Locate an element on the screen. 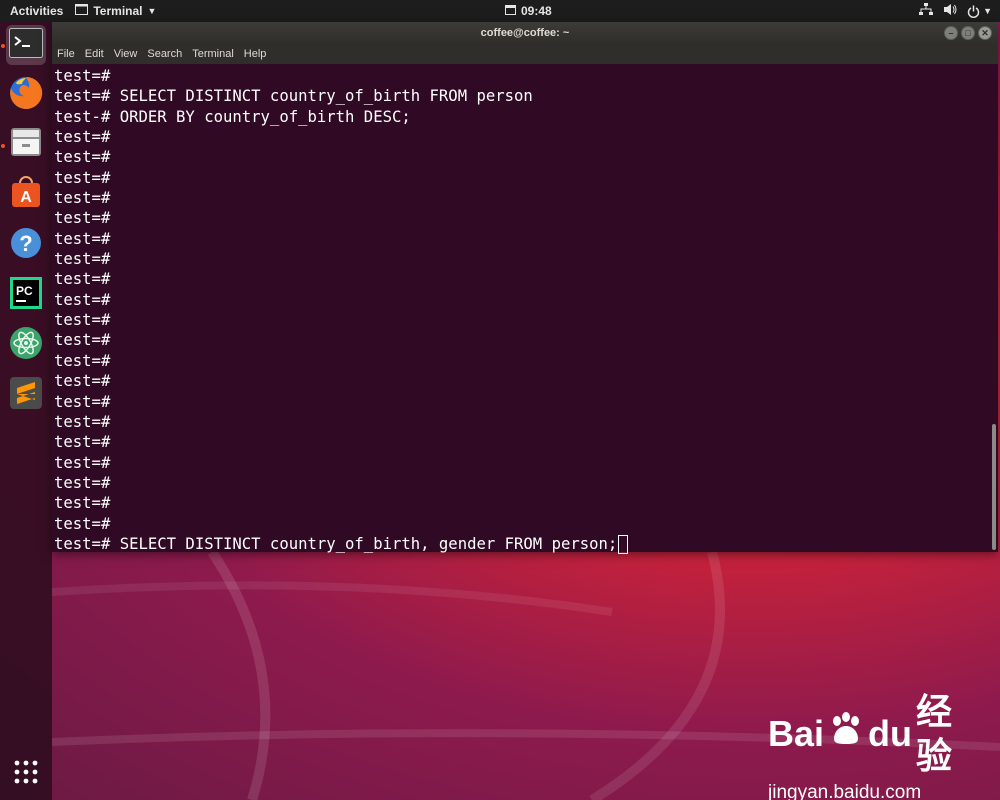 This screenshot has height=800, width=1000. help-icon: ? is located at coordinates (26, 245).